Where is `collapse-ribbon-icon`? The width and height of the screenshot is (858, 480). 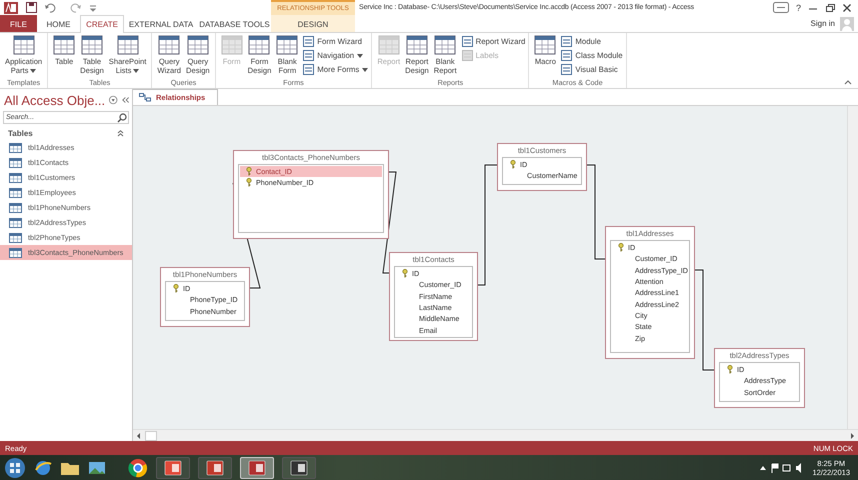
collapse-ribbon-icon is located at coordinates (848, 82).